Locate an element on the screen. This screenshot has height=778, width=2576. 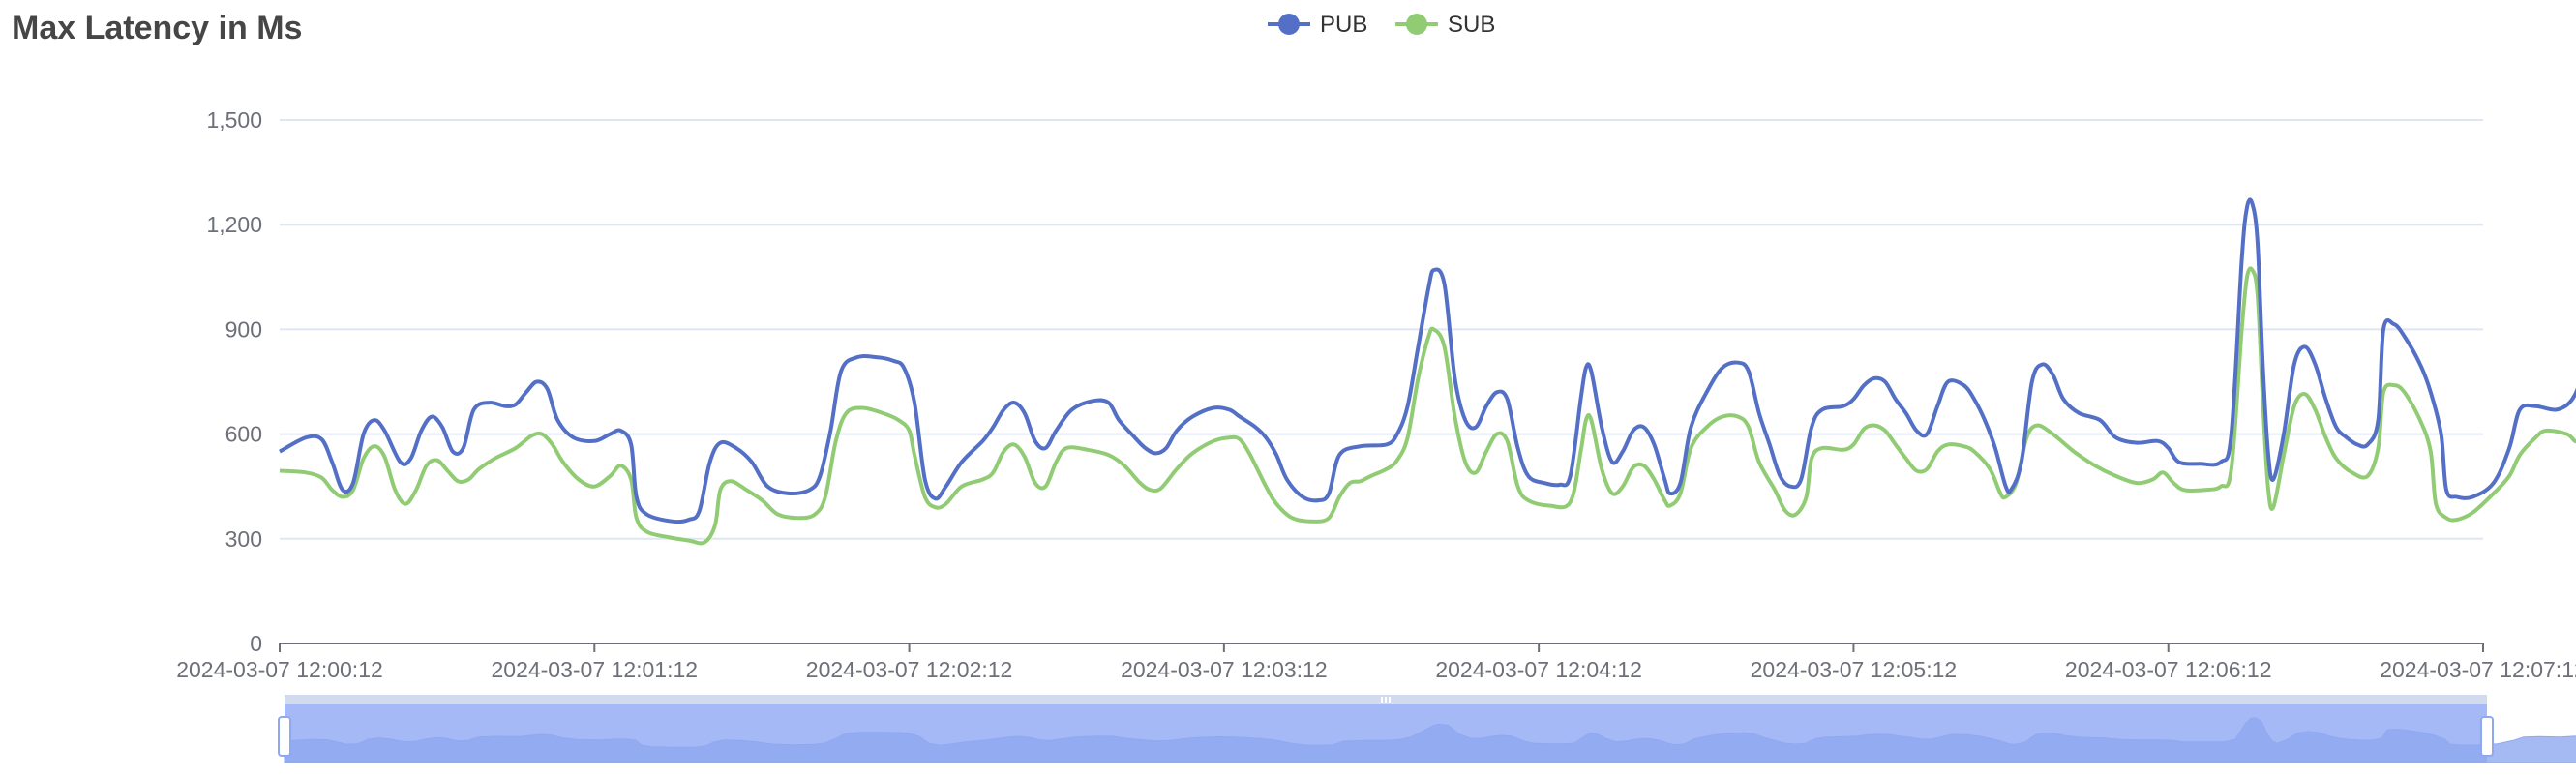
legend-item-sub: SUB is located at coordinates (1445, 25).